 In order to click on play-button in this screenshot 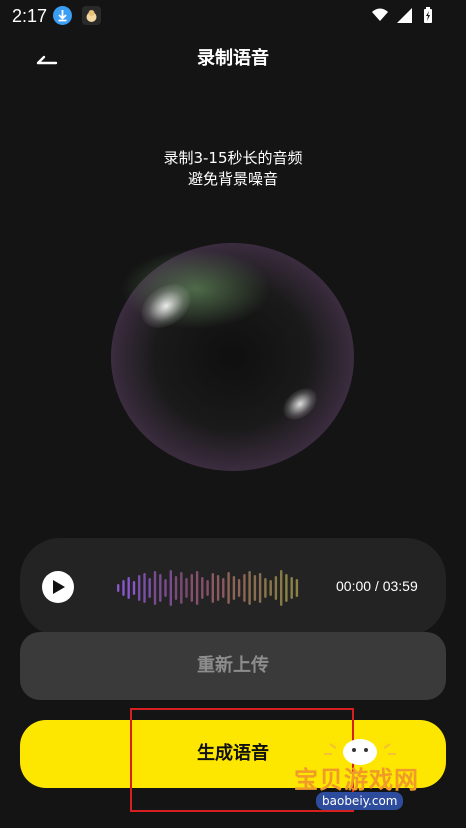, I will do `click(58, 587)`.